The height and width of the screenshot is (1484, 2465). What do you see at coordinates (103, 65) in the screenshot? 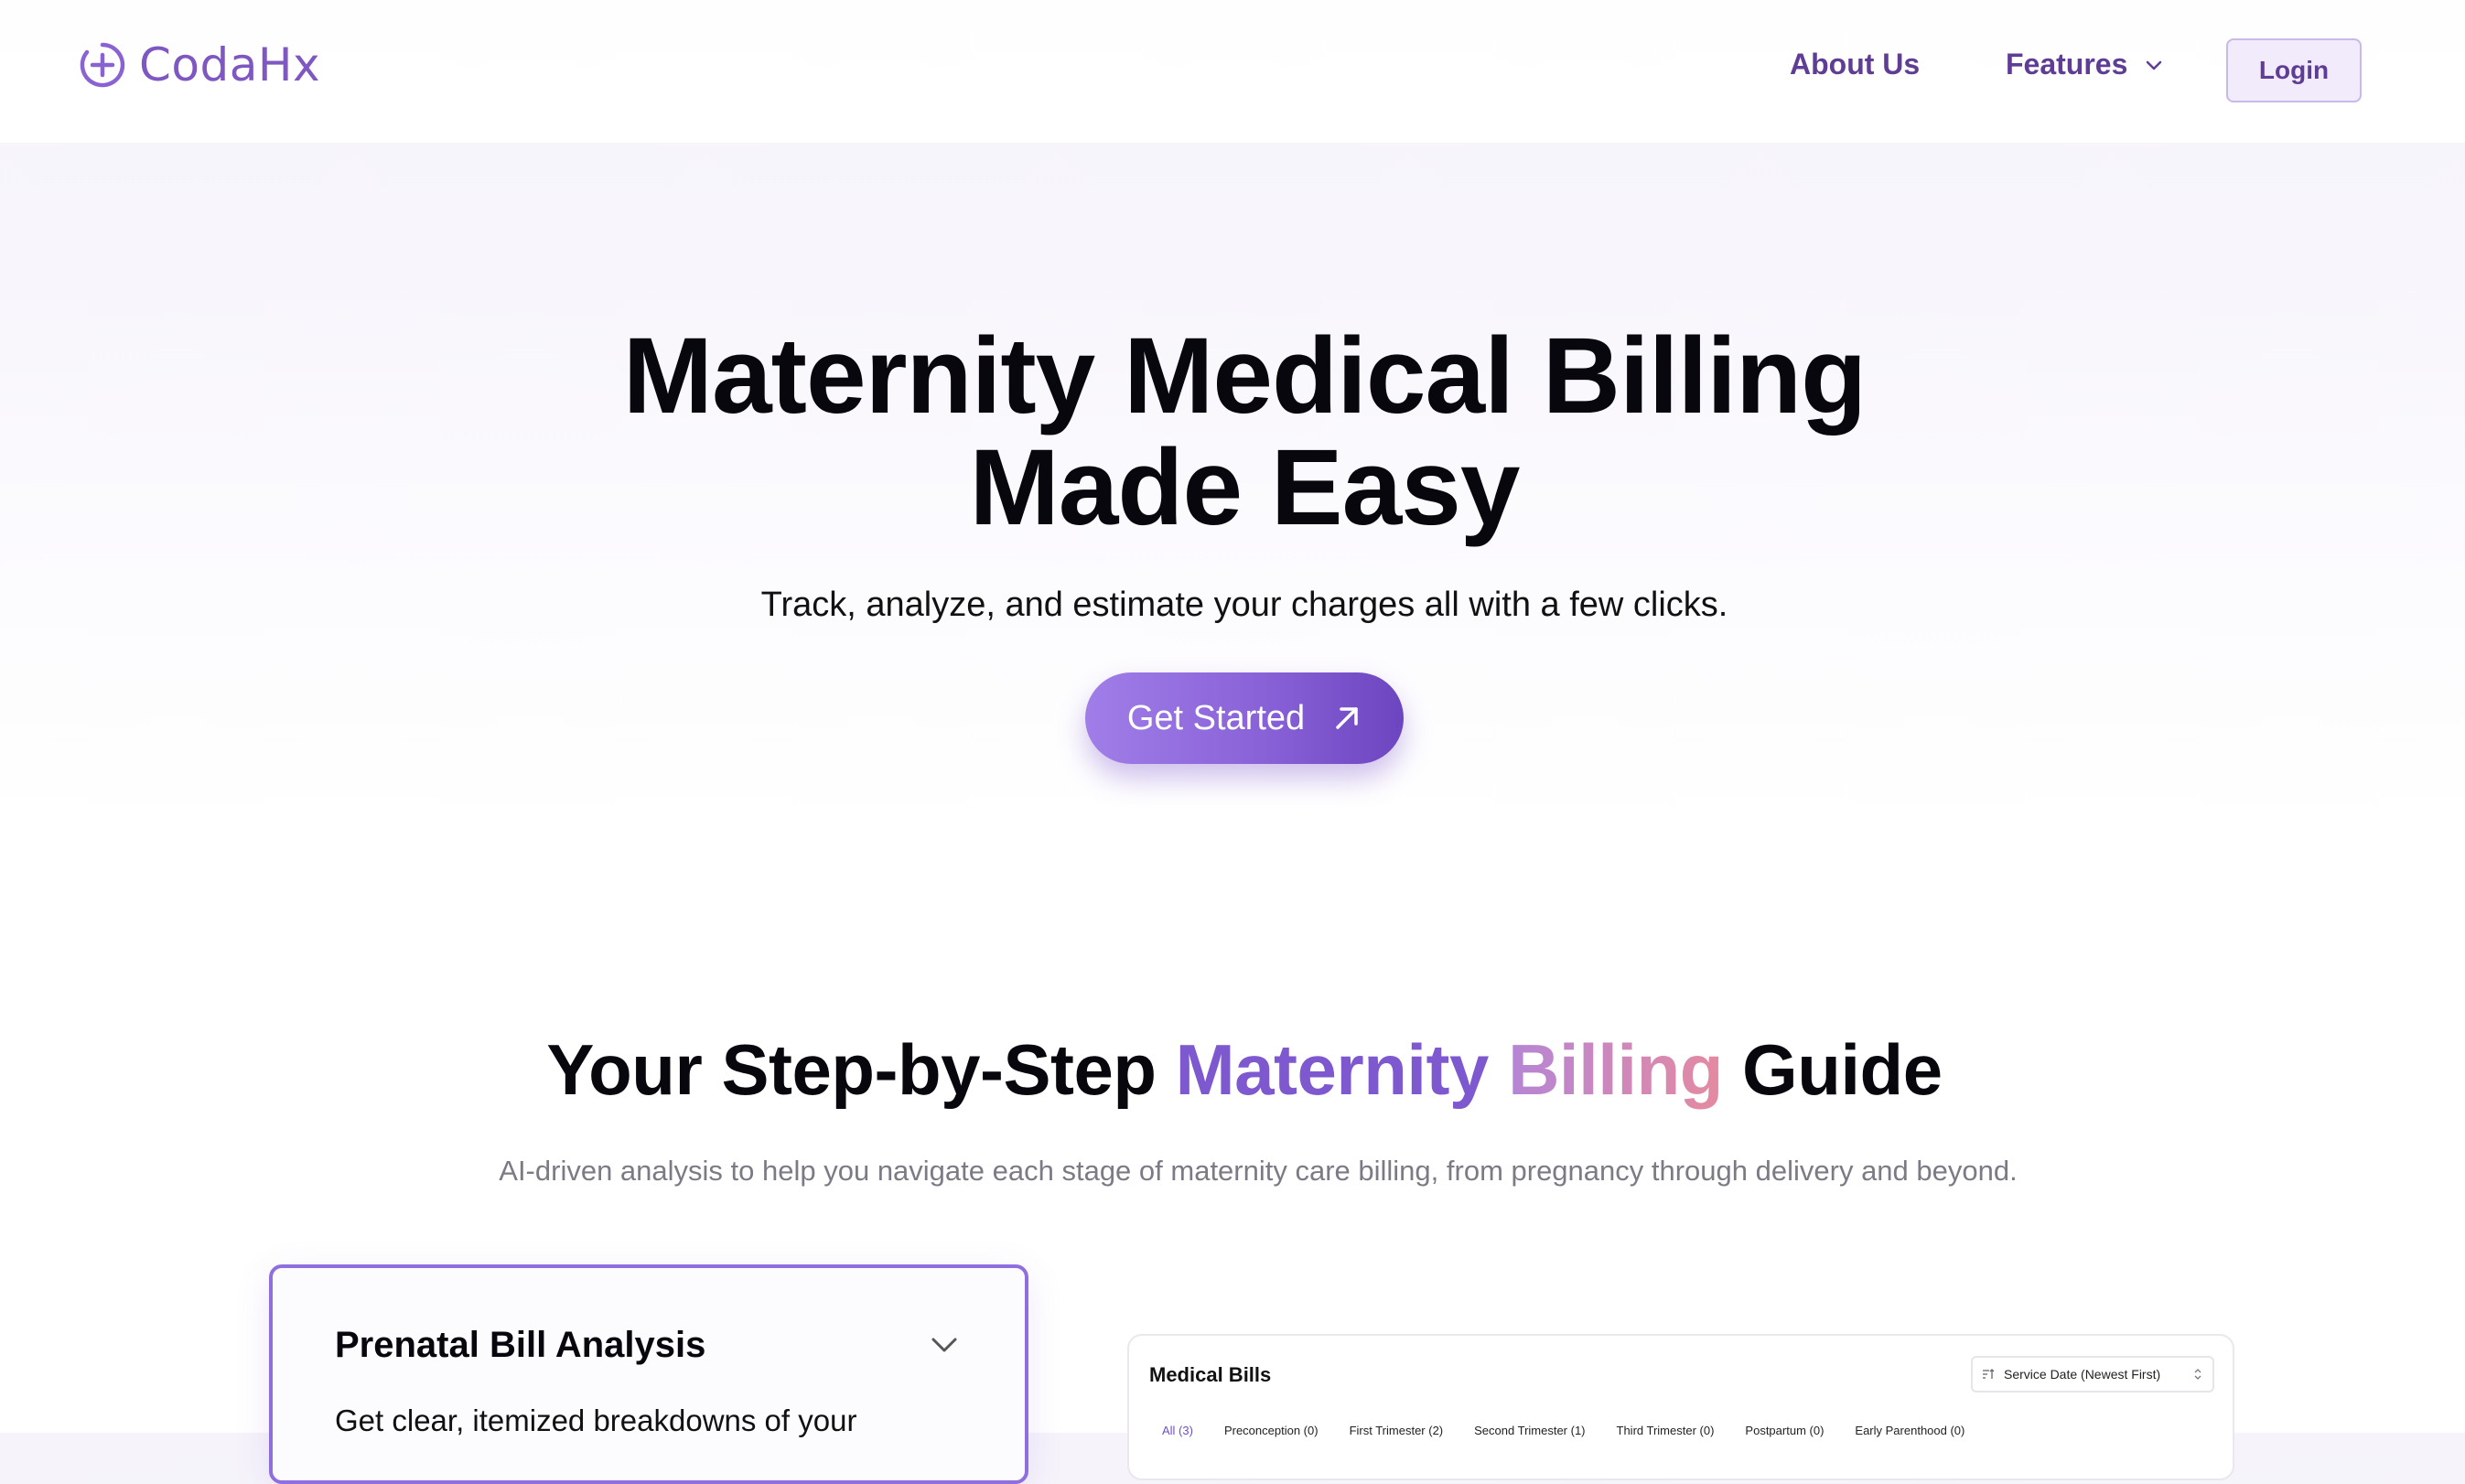
I see `plus-circle-icon` at bounding box center [103, 65].